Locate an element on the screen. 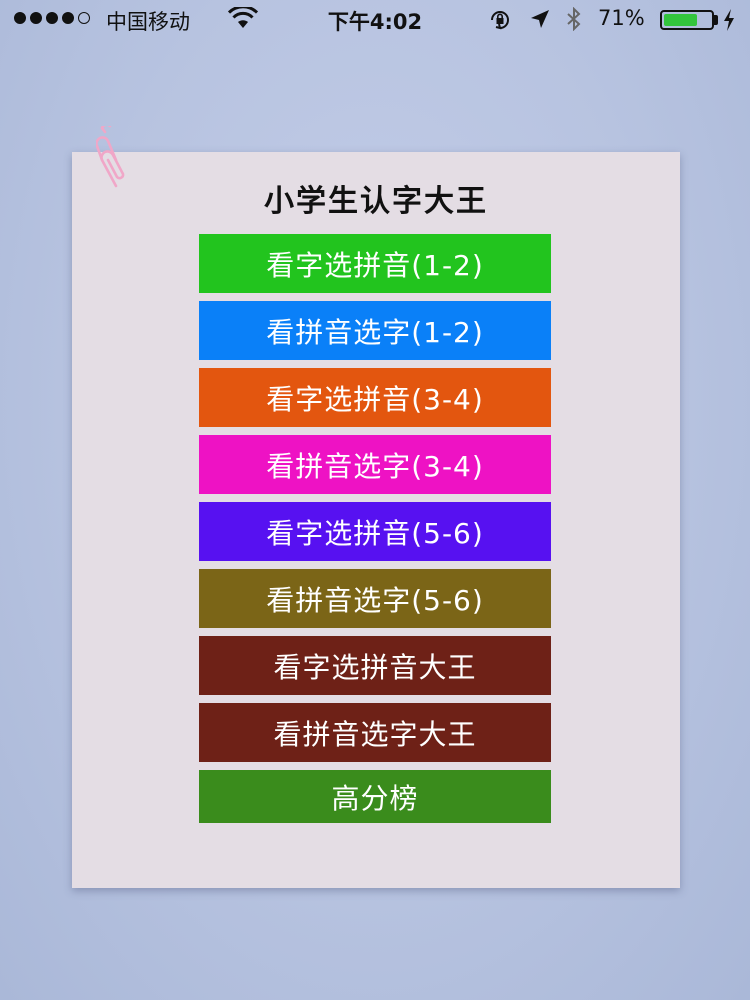  menu-button-char-to-pinyin-1-2: 看字选拼音(1-2) is located at coordinates (375, 263).